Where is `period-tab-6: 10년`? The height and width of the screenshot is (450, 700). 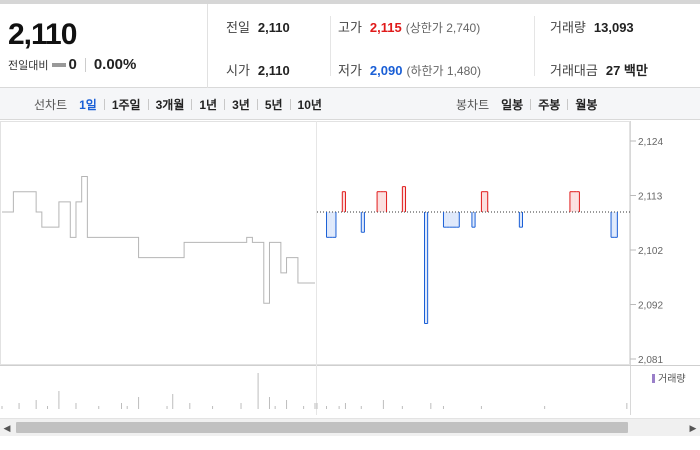 period-tab-6: 10년 is located at coordinates (310, 104).